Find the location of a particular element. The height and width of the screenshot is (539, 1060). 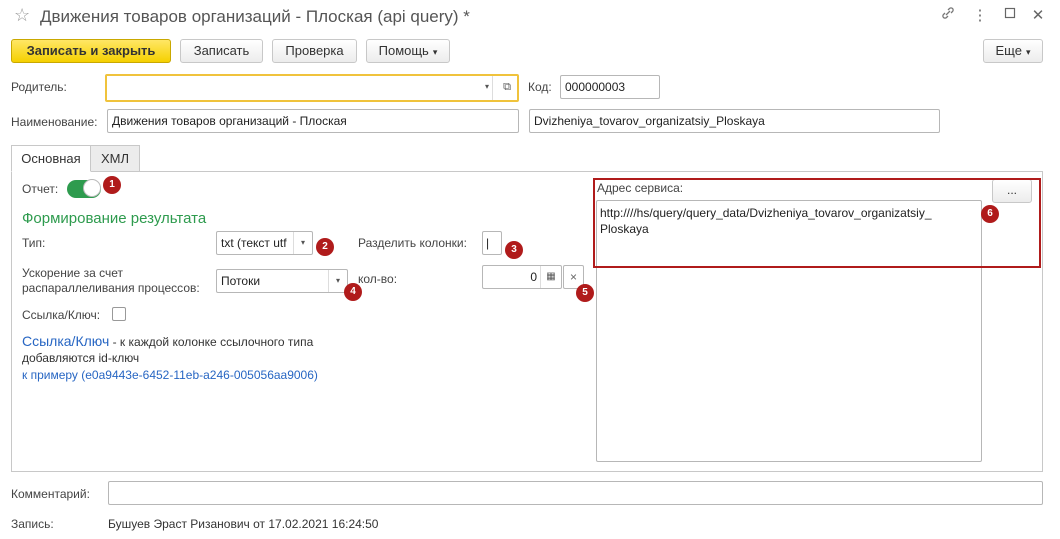

type-value: txt (текст utf is located at coordinates (254, 243).